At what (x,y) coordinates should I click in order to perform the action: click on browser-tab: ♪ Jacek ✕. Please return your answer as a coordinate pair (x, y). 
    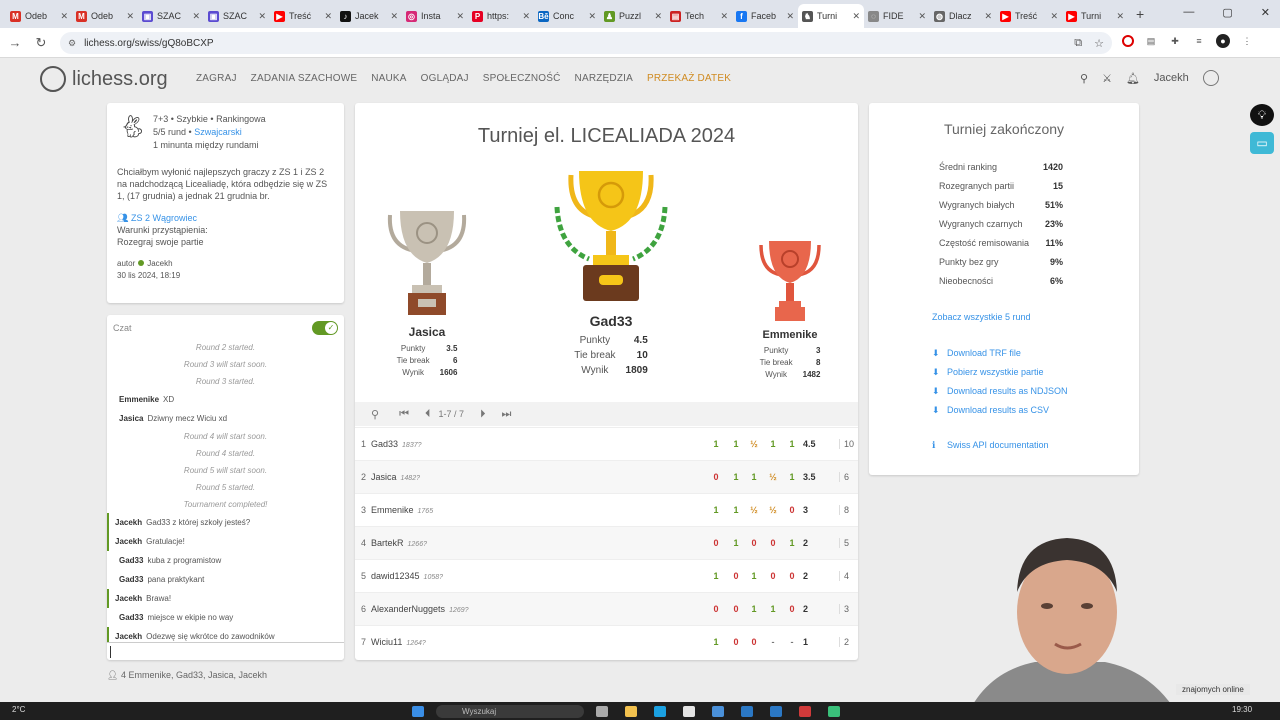
    Looking at the image, I should click on (369, 16).